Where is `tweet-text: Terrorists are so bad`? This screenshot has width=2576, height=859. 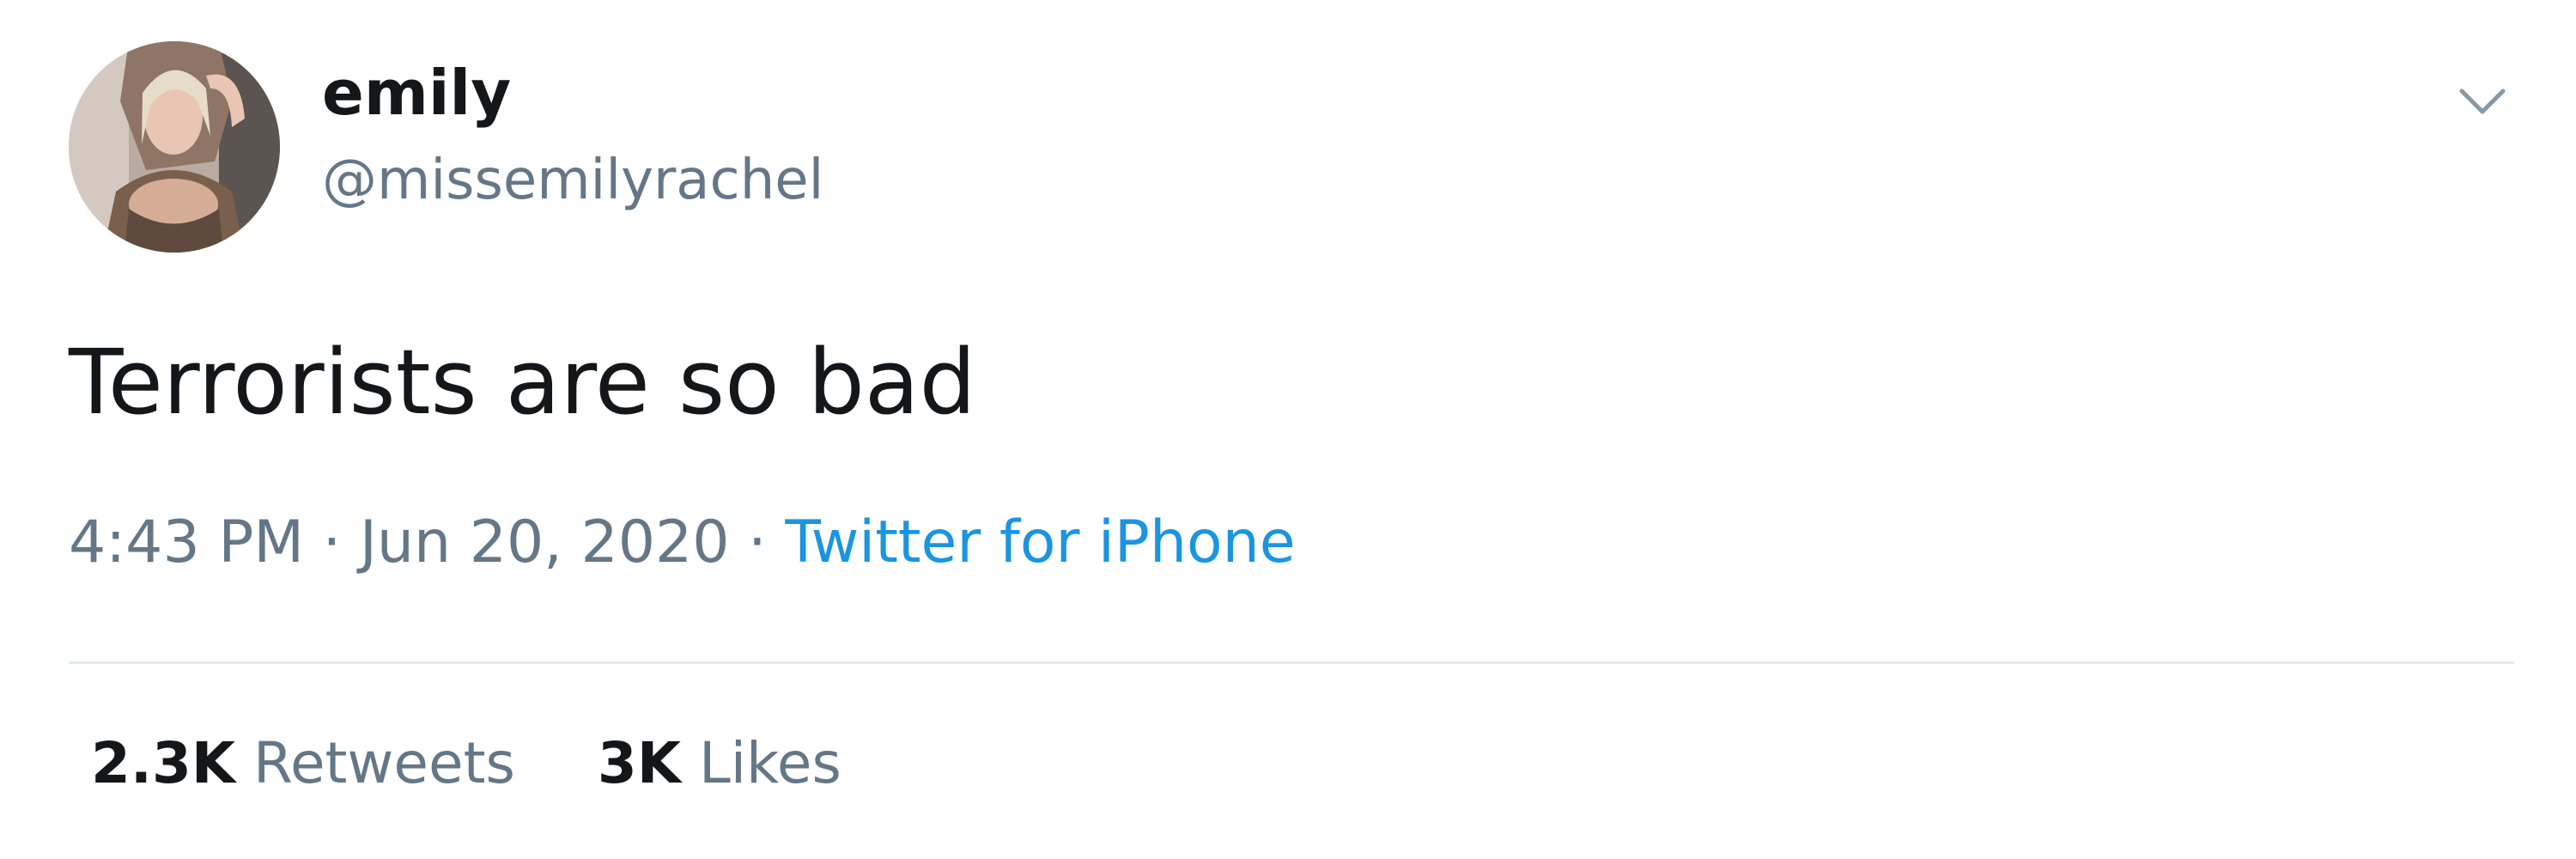
tweet-text: Terrorists are so bad is located at coordinates (522, 383).